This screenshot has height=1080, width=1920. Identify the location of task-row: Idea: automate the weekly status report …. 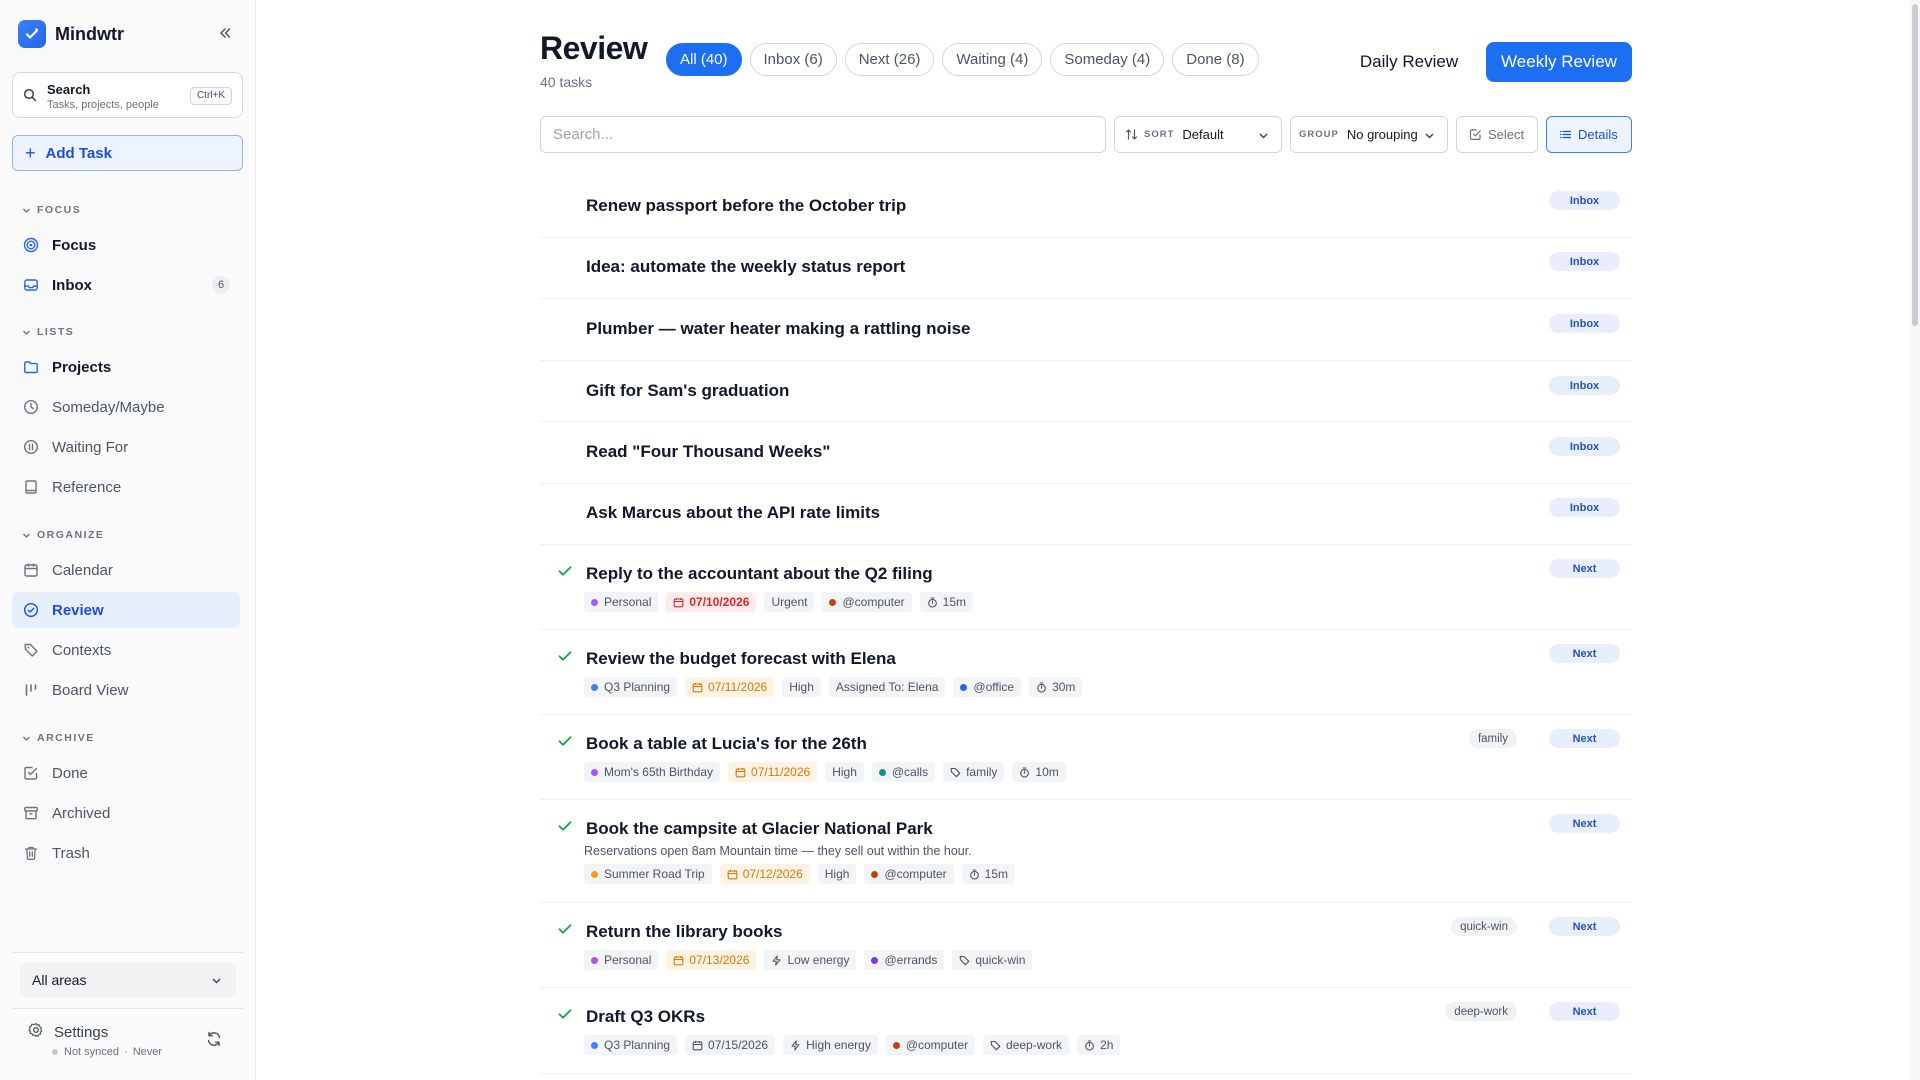
(1086, 268).